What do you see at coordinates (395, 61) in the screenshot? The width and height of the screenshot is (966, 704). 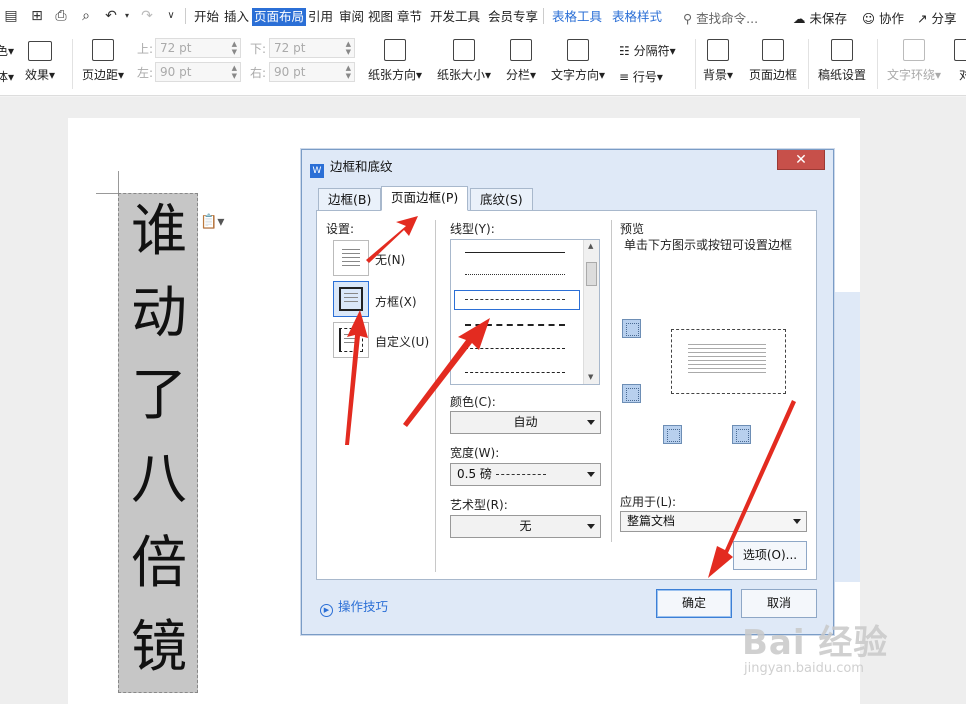 I see `orientation-button: 纸张方向▾` at bounding box center [395, 61].